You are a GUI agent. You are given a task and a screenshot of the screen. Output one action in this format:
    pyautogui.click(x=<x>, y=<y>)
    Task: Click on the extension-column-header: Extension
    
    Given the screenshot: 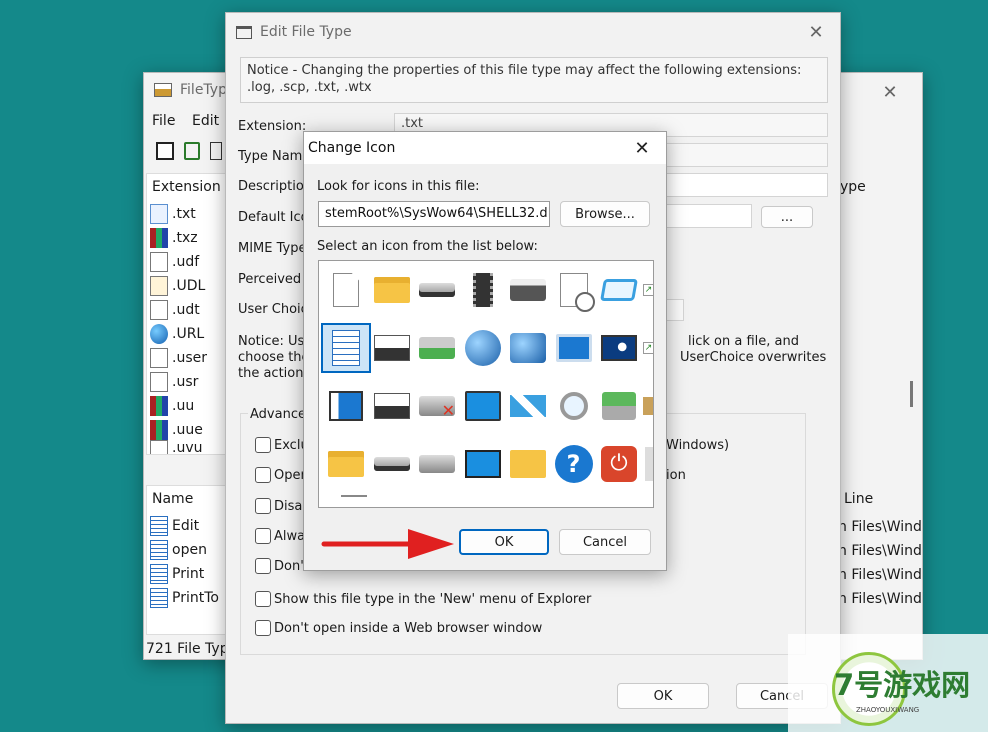 What is the action you would take?
    pyautogui.click(x=186, y=187)
    